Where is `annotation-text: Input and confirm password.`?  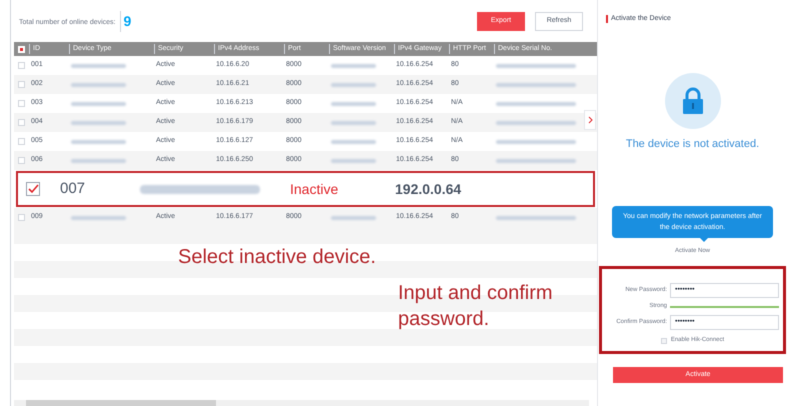 annotation-text: Input and confirm password. is located at coordinates (476, 306).